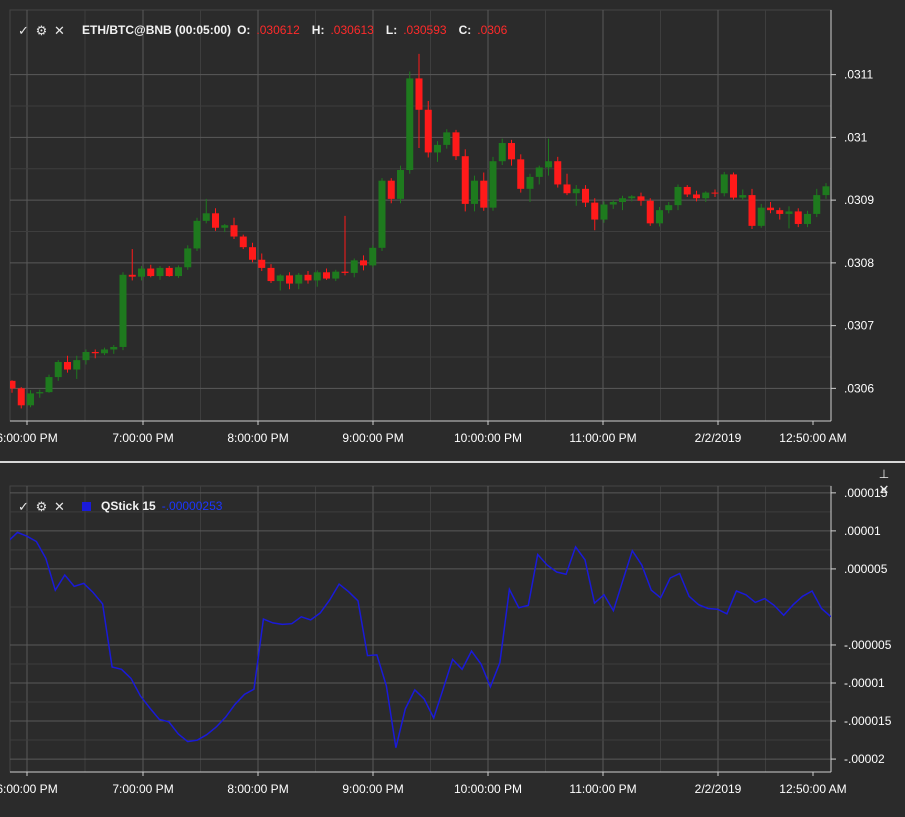 This screenshot has height=817, width=905. What do you see at coordinates (192, 506) in the screenshot?
I see `indicator-value: -.00000253` at bounding box center [192, 506].